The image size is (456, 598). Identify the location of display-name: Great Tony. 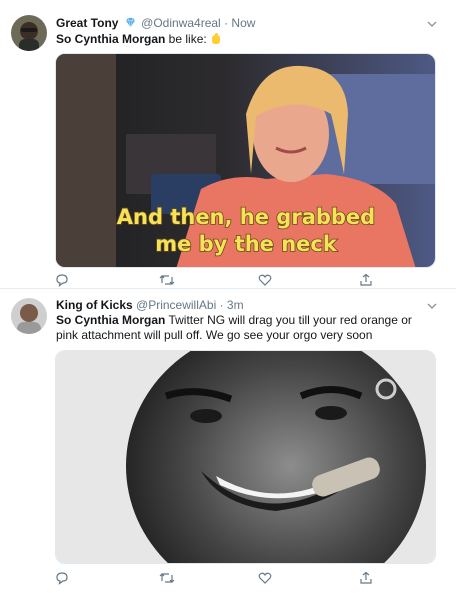
(87, 23).